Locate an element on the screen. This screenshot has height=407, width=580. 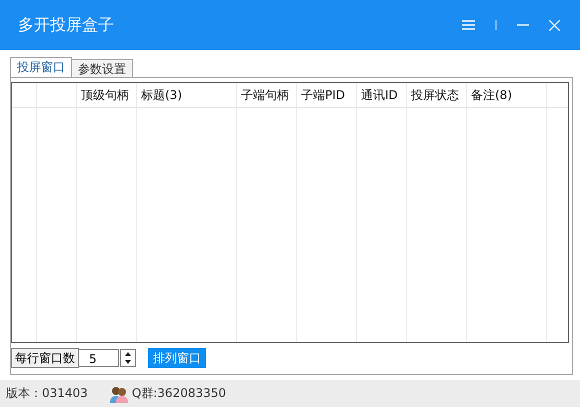
divider-icon is located at coordinates (496, 25).